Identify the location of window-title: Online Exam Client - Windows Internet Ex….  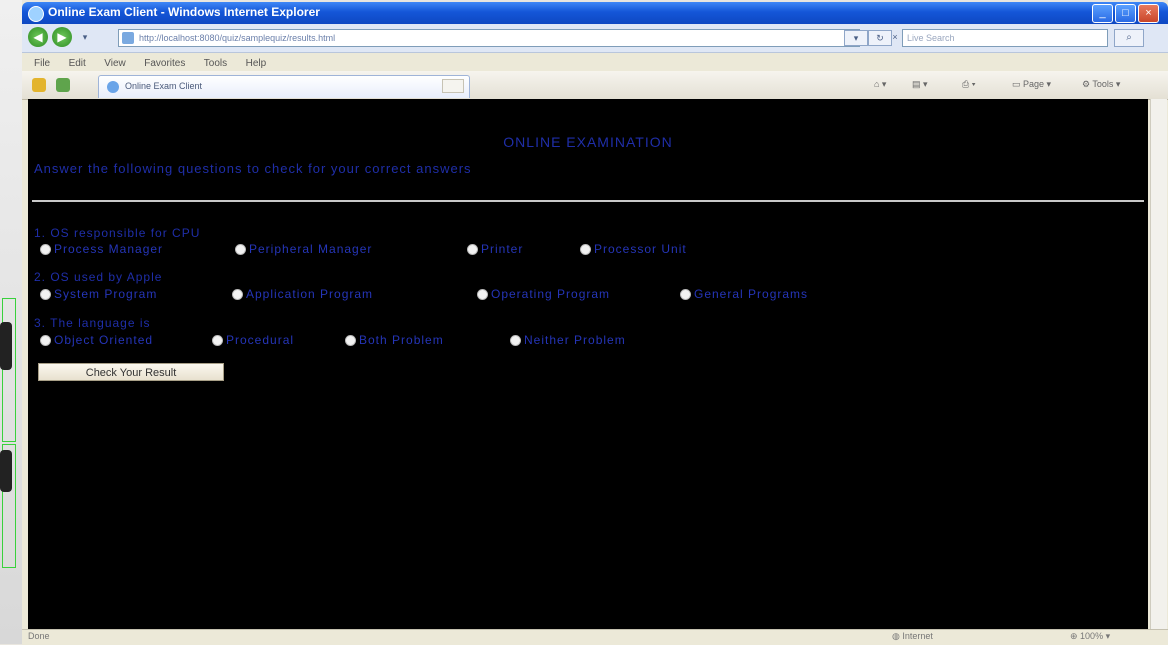
(184, 12).